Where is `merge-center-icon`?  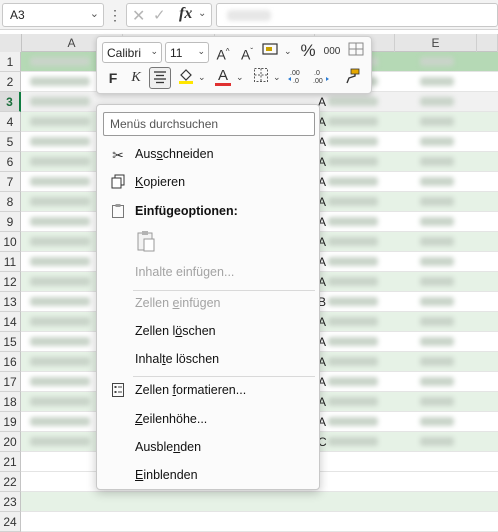 merge-center-icon is located at coordinates (356, 52).